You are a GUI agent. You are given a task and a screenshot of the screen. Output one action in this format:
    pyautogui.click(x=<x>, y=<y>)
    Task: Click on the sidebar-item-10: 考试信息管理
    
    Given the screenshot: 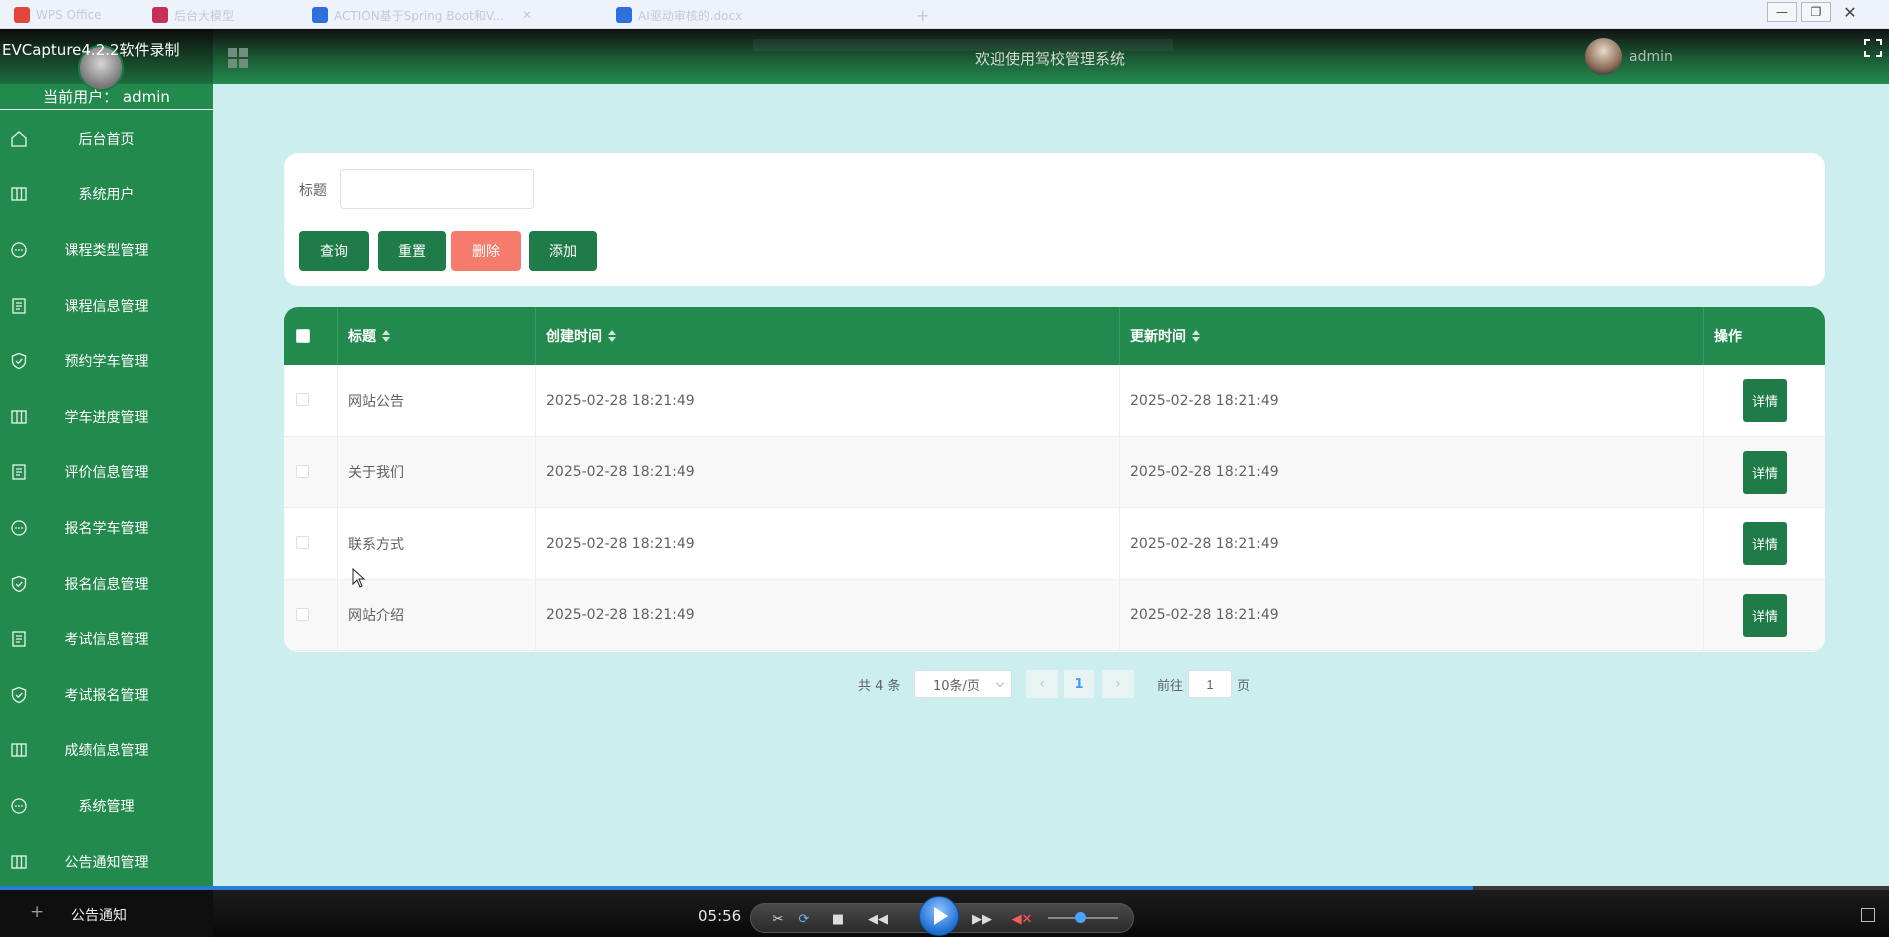 What is the action you would take?
    pyautogui.click(x=106, y=639)
    